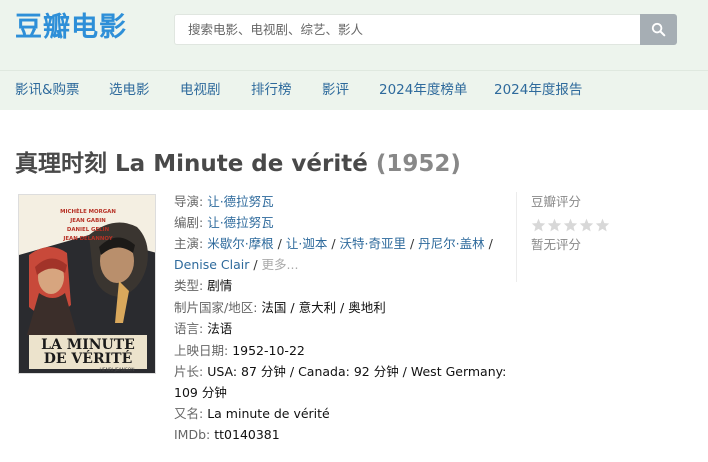 This screenshot has width=708, height=462. I want to click on nav-tickets: 影讯&购票, so click(47, 90).